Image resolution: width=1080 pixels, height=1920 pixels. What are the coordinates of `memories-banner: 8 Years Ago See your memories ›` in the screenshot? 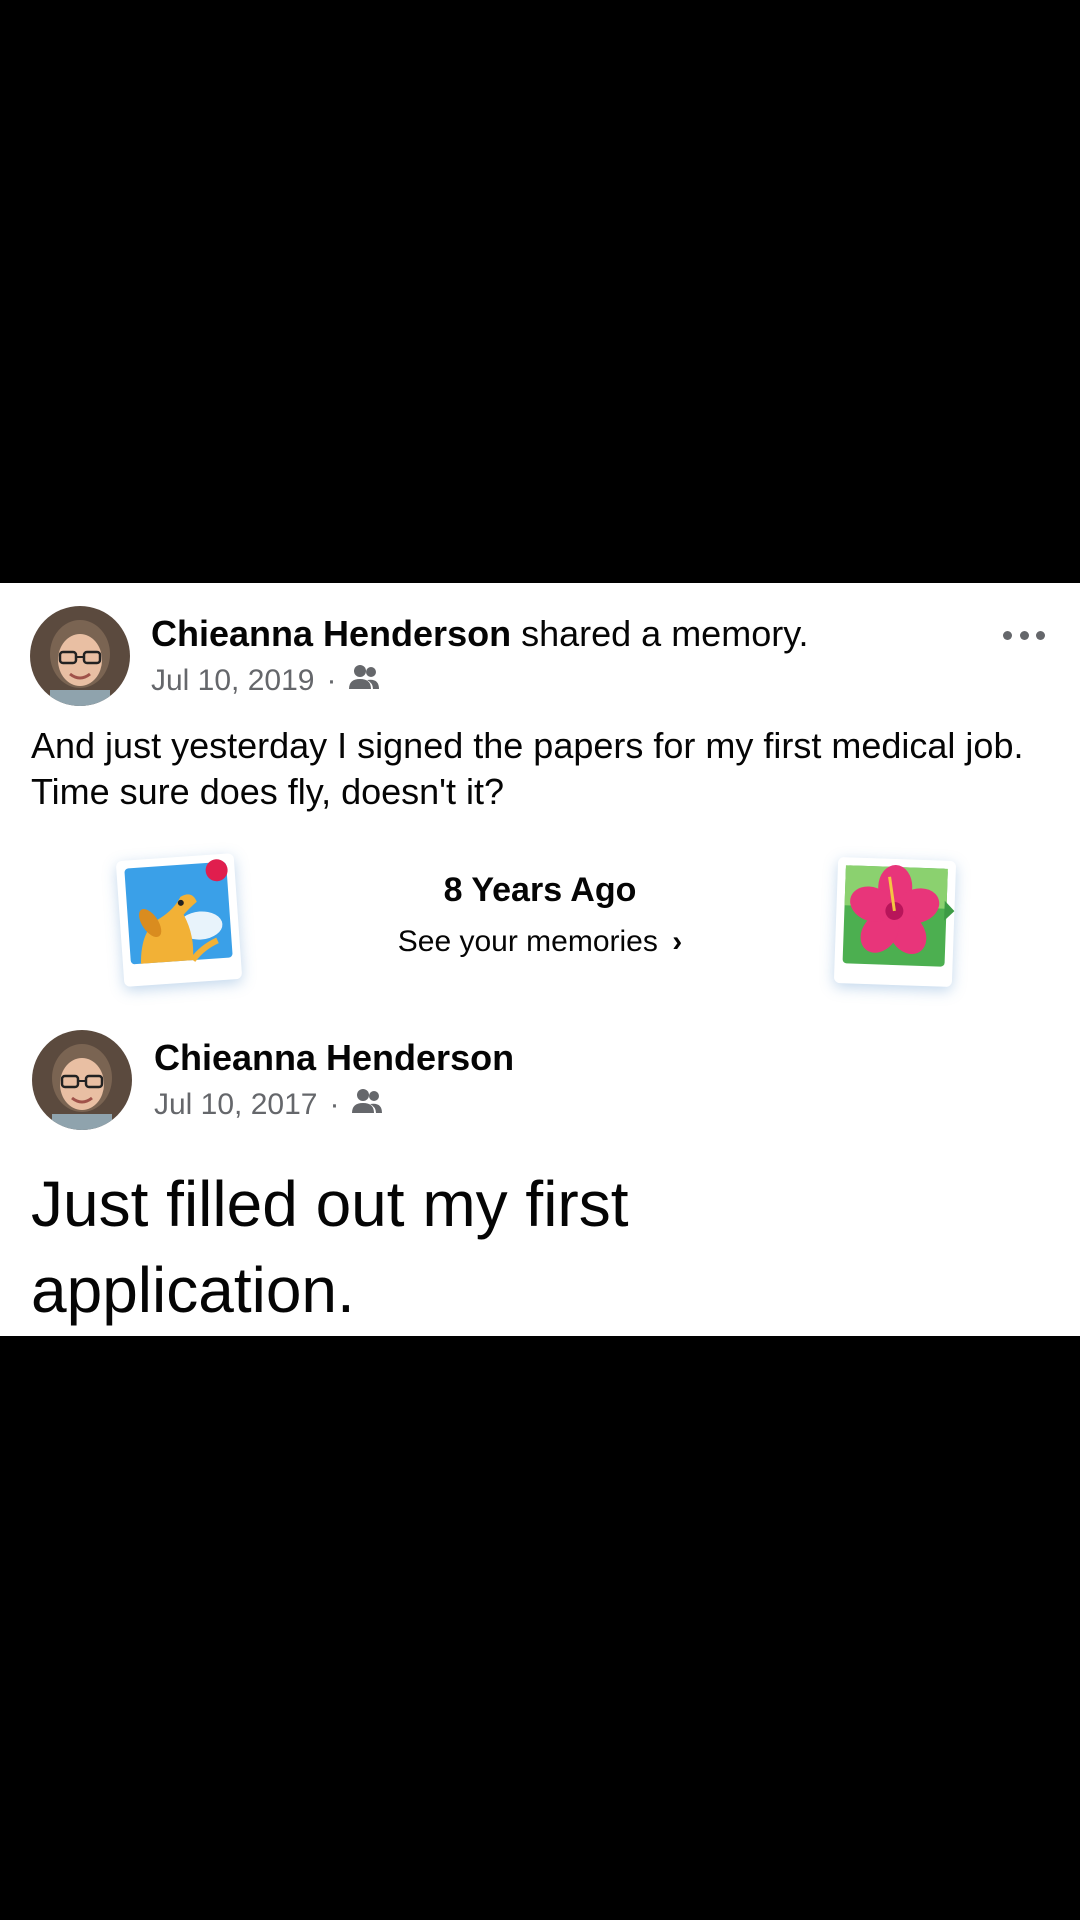 It's located at (540, 920).